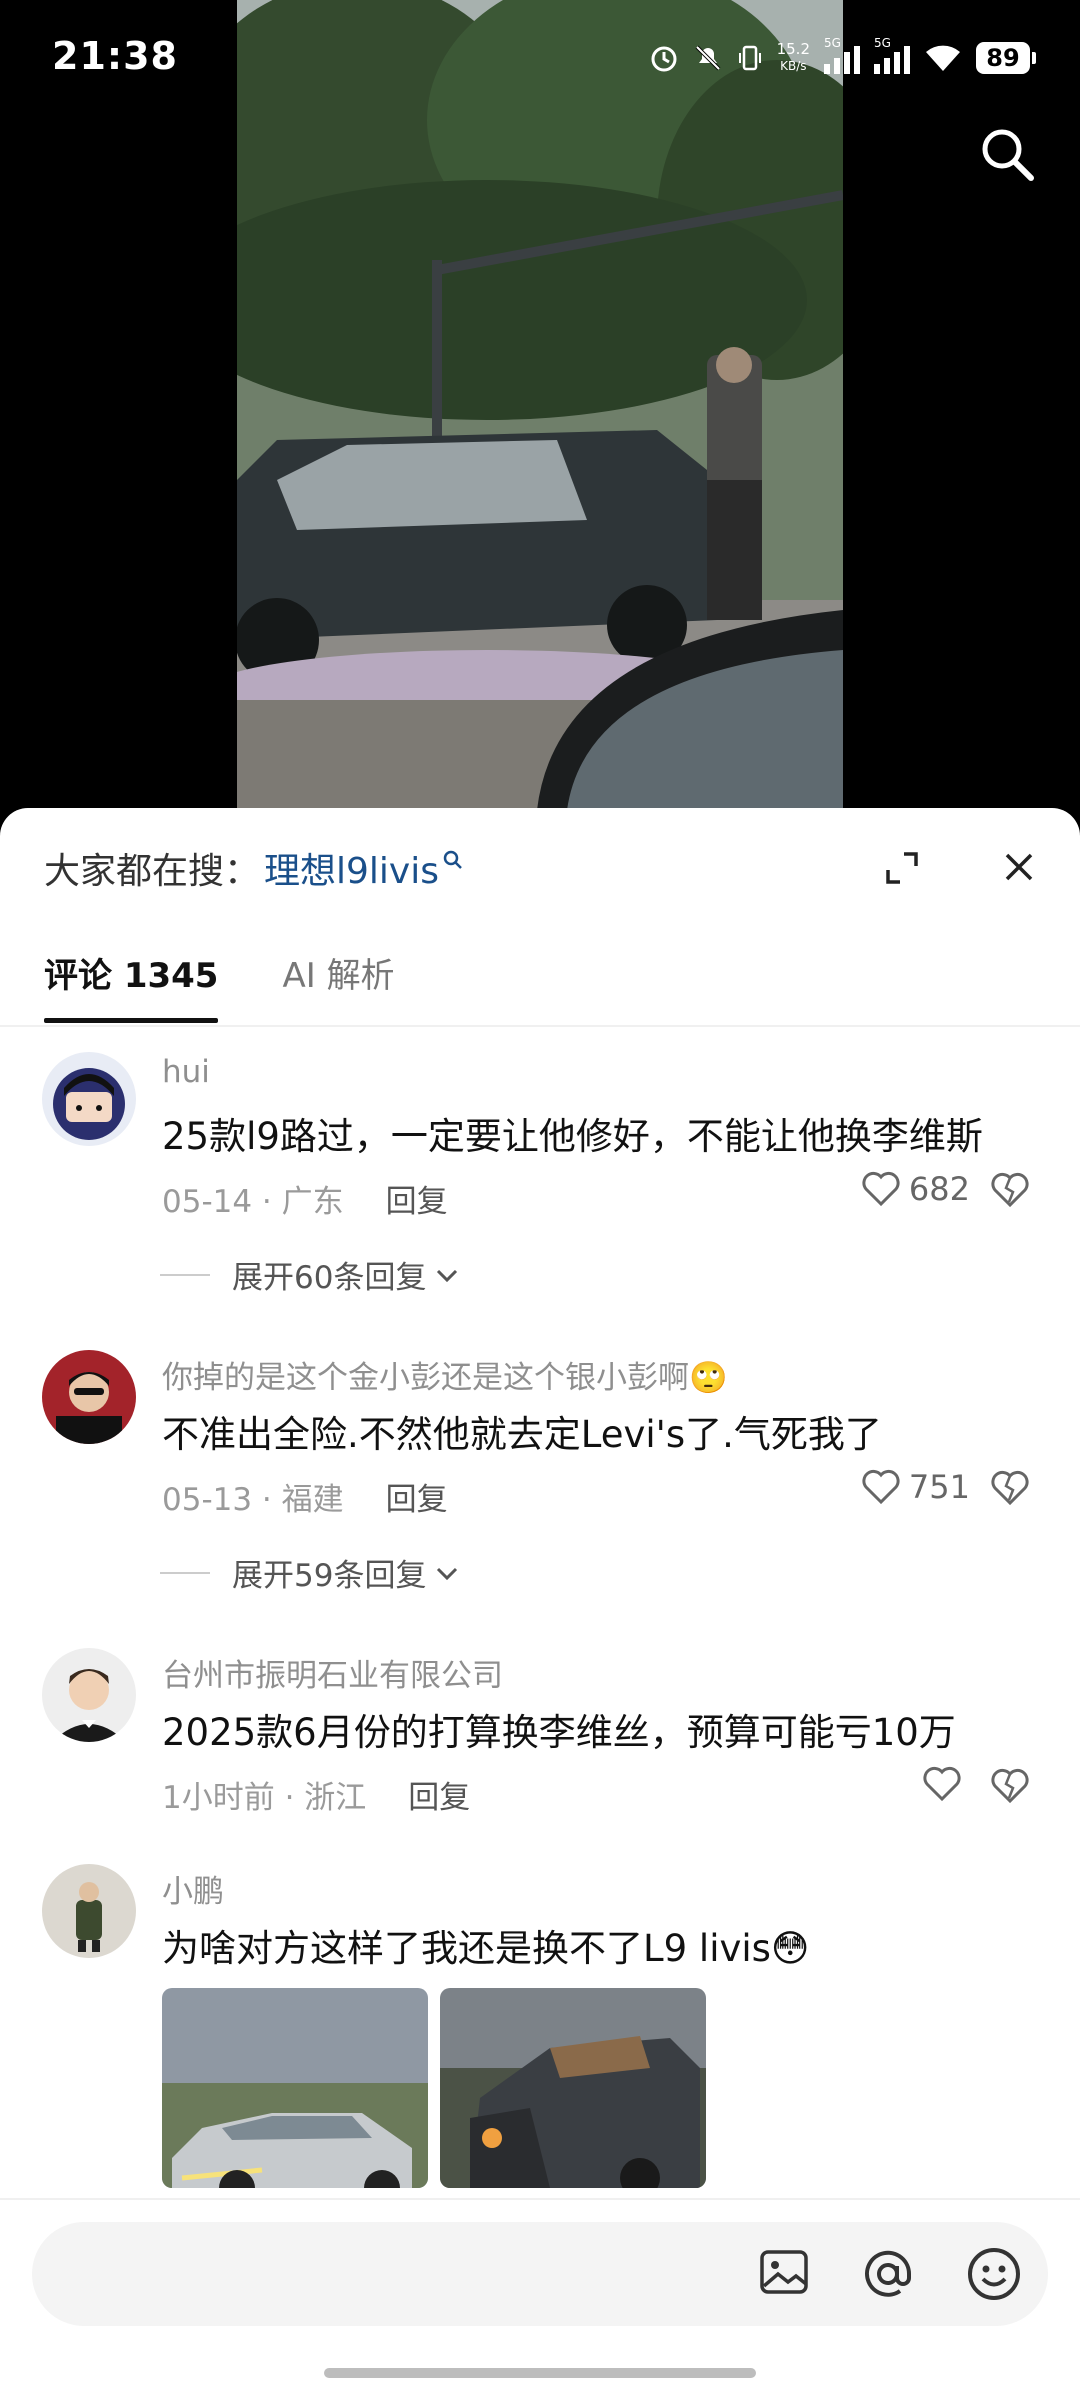 Image resolution: width=1080 pixels, height=2400 pixels. What do you see at coordinates (793, 66) in the screenshot?
I see `net-speed-unit: KB/s` at bounding box center [793, 66].